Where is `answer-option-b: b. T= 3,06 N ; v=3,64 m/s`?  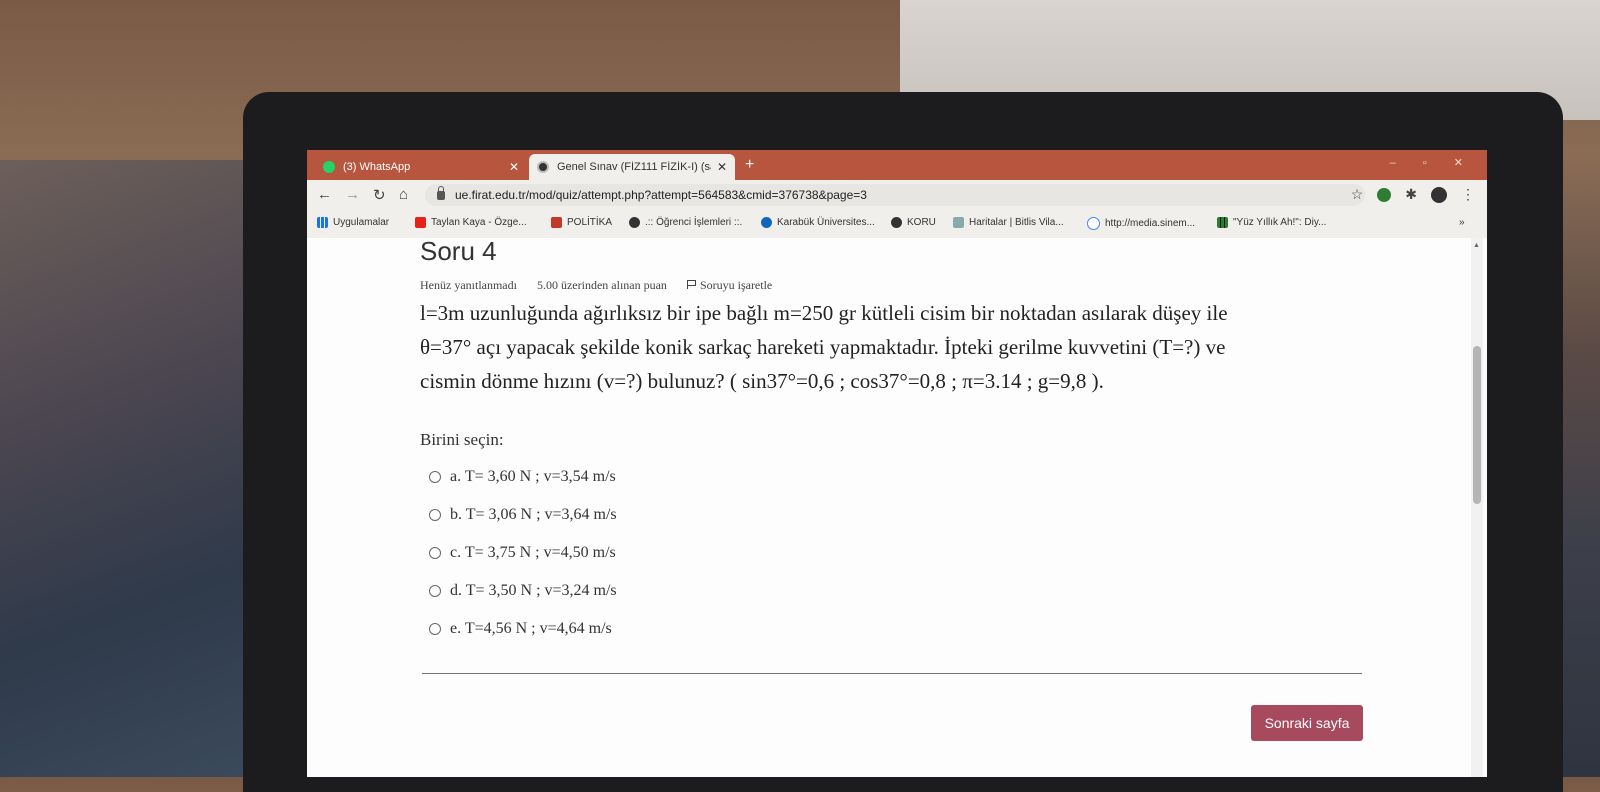 answer-option-b: b. T= 3,06 N ; v=3,64 m/s is located at coordinates (523, 515).